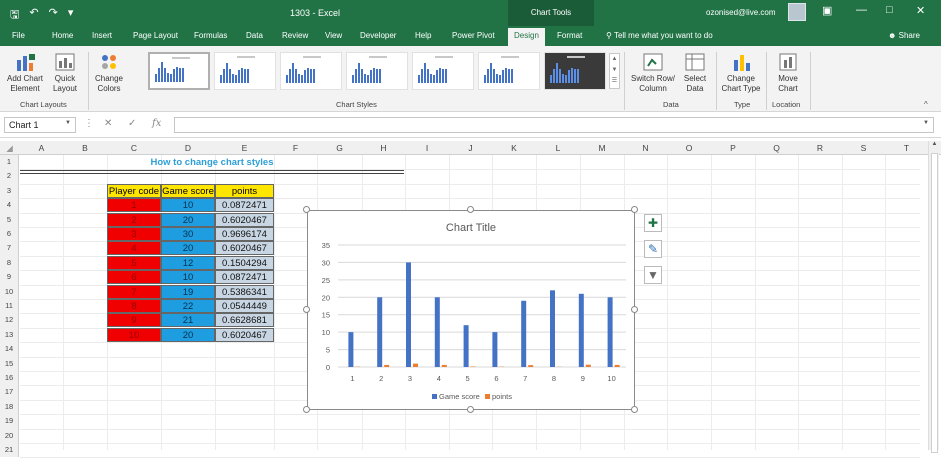 The image size is (941, 458). Describe the element at coordinates (653, 73) in the screenshot. I see `switch-row-column-button: Switch Row/ Column` at that location.